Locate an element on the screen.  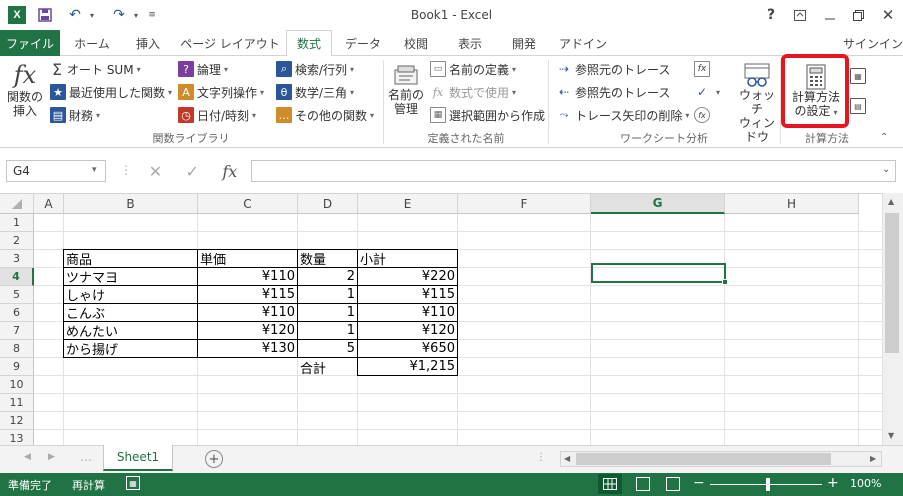
row-header-2: 2 is located at coordinates (17, 241).